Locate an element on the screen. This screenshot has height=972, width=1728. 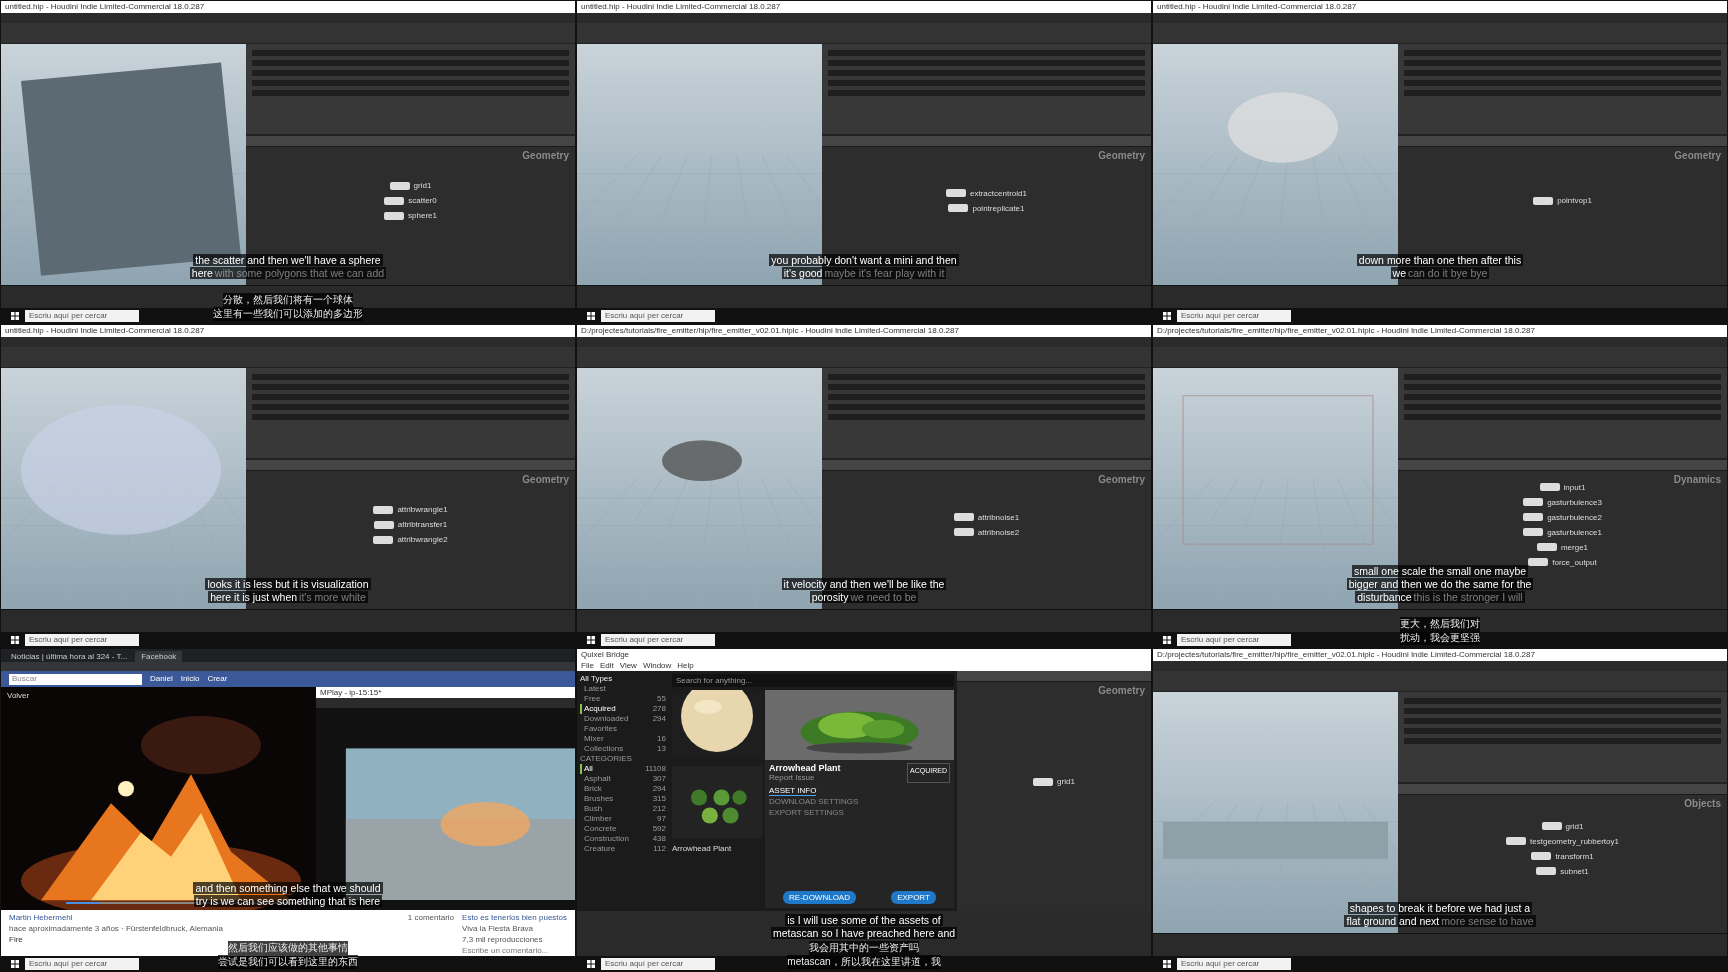
post-meta: hace aproximadamente 3 años · Fürstenfeldbruck, Alemania is located at coordinates (116, 929).